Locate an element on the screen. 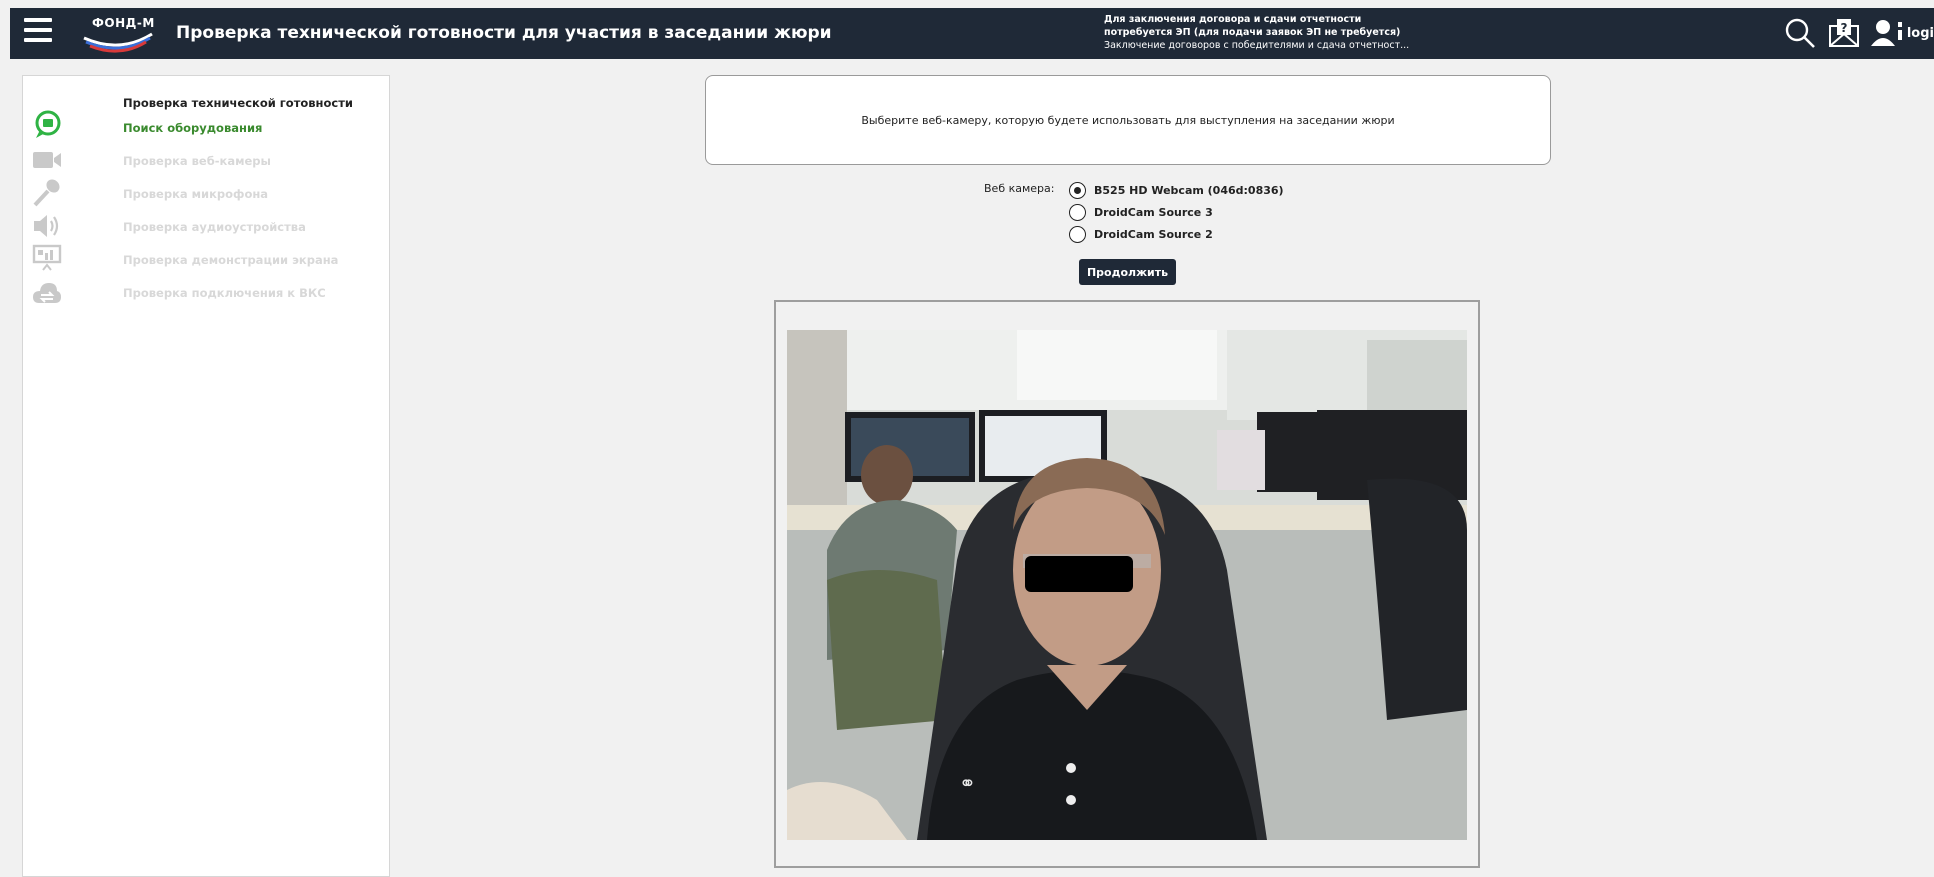  camera-option-b525: B525 HD Webcam (046d:0836) is located at coordinates (1176, 190).